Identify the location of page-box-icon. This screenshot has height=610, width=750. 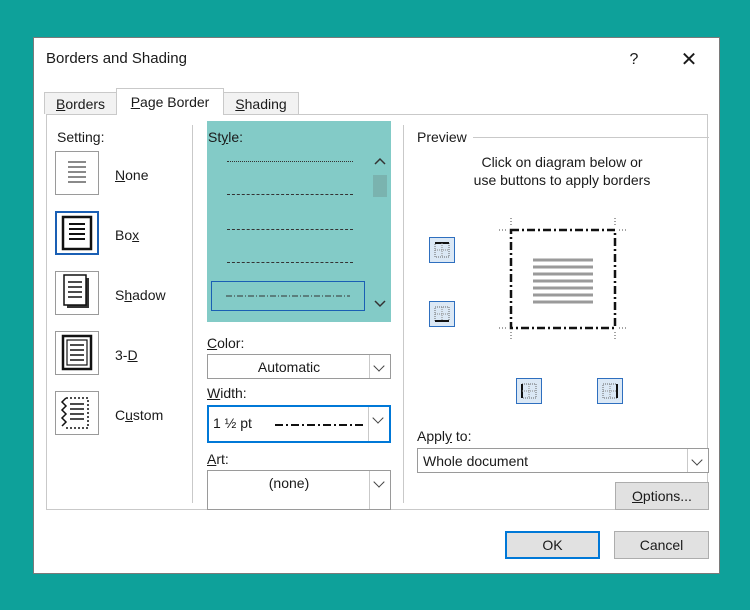
(77, 233).